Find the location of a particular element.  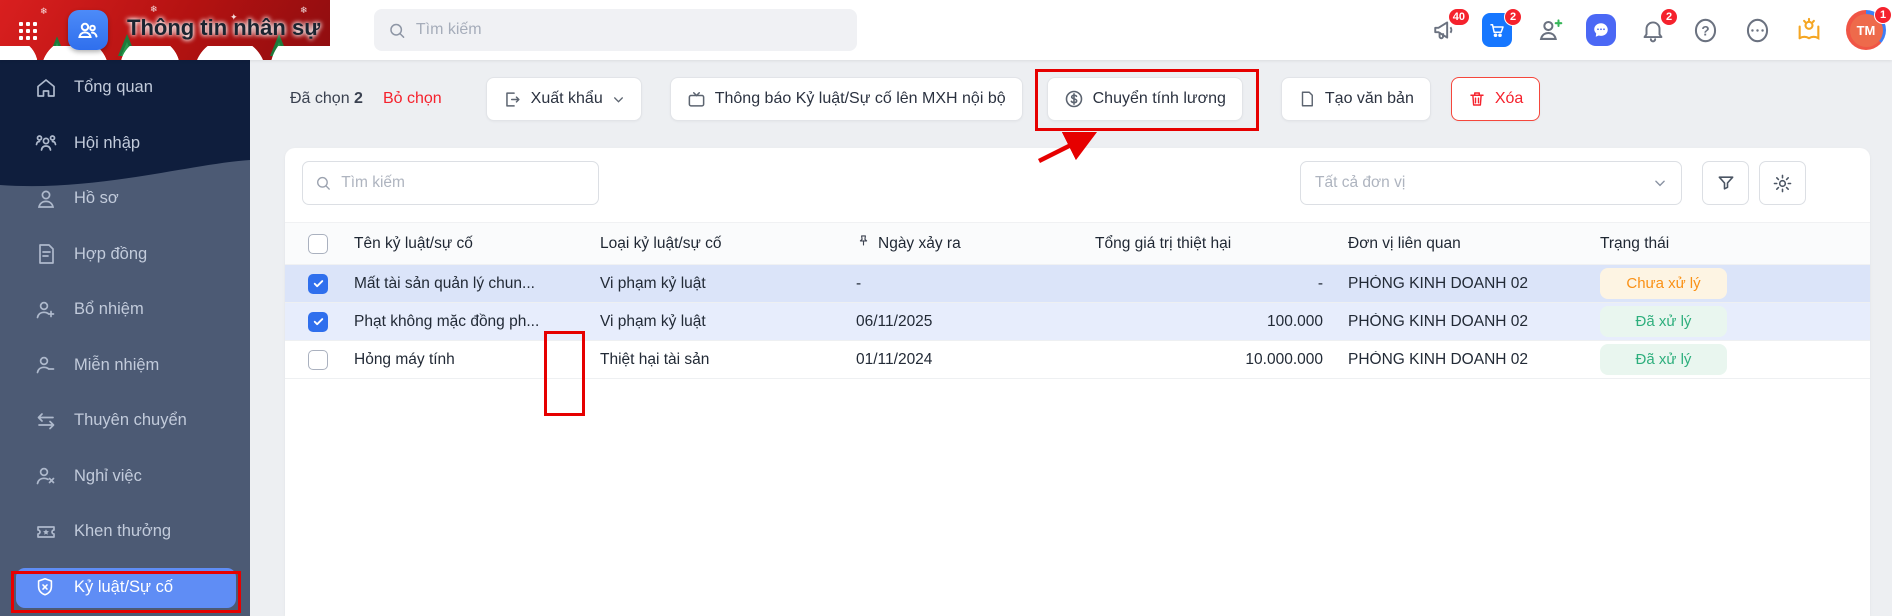

snow-decoration is located at coordinates (165, 53).